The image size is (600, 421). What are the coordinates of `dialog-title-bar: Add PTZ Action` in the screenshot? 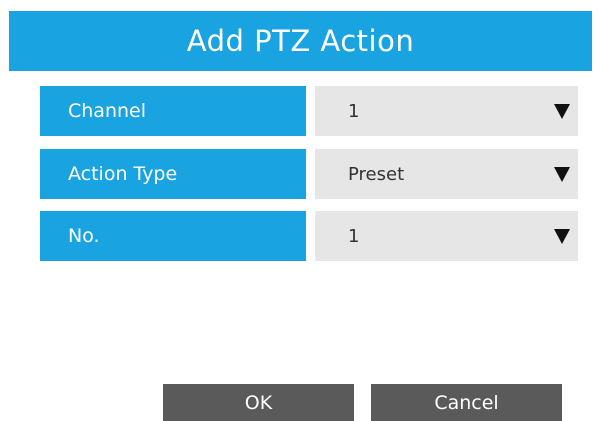 It's located at (300, 41).